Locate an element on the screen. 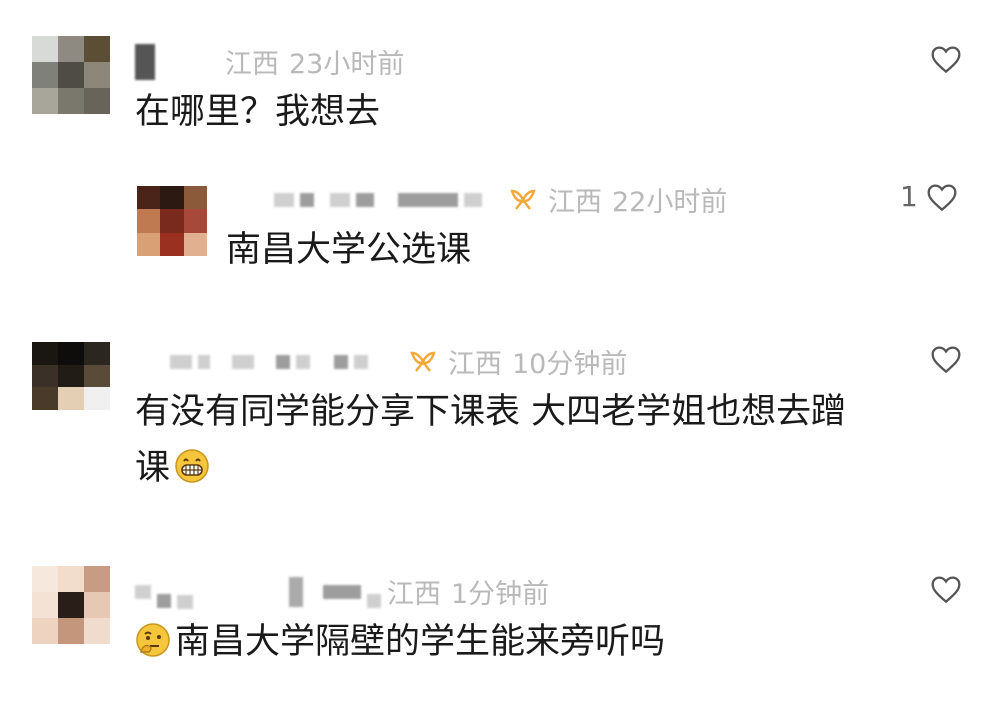  timestamp: 10分钟前 is located at coordinates (570, 364).